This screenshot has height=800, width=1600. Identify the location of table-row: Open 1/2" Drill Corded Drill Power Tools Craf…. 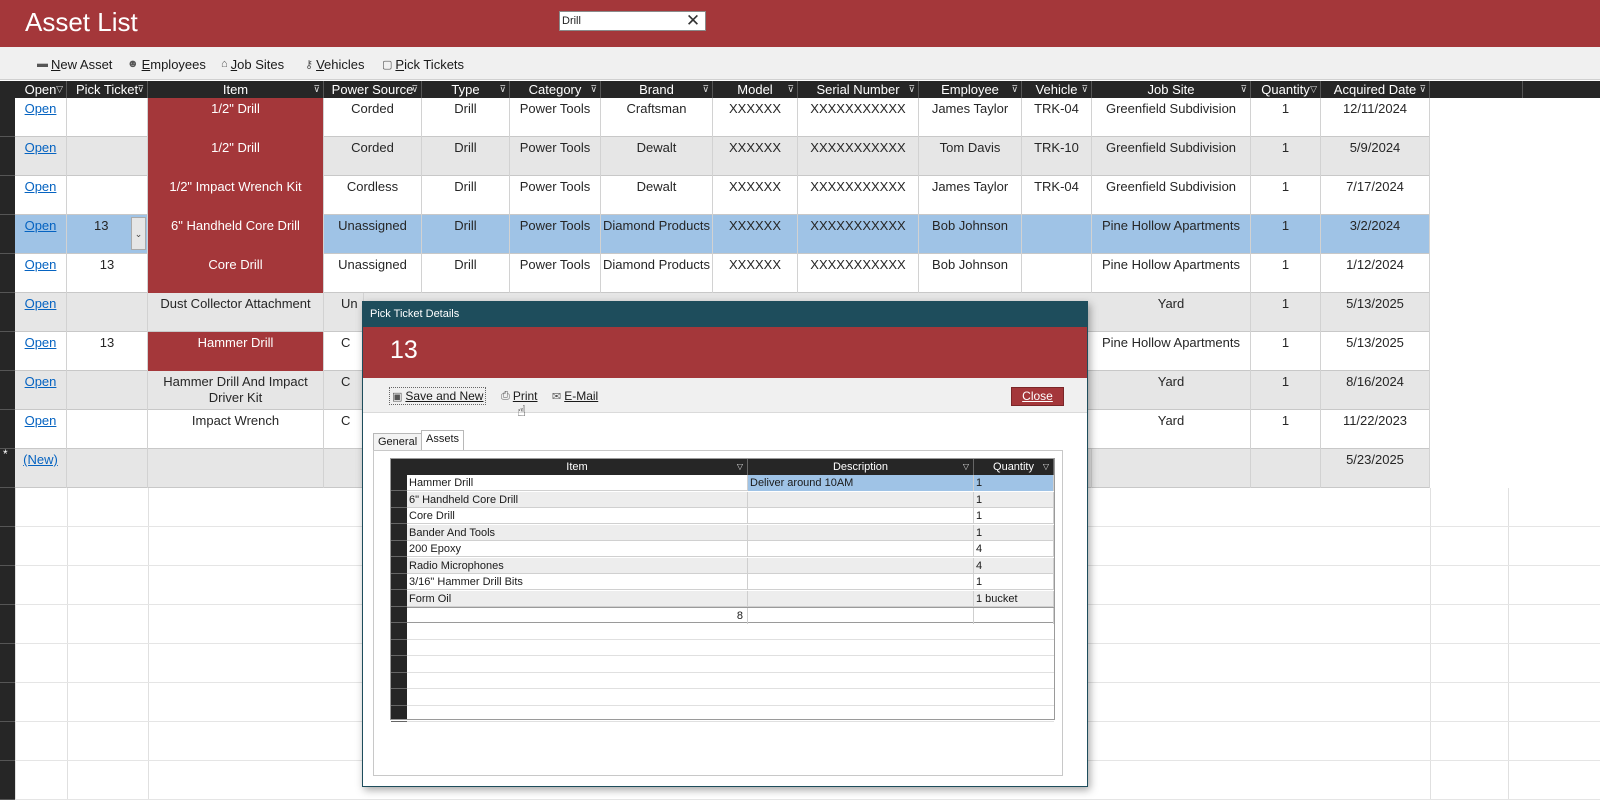
(722, 117).